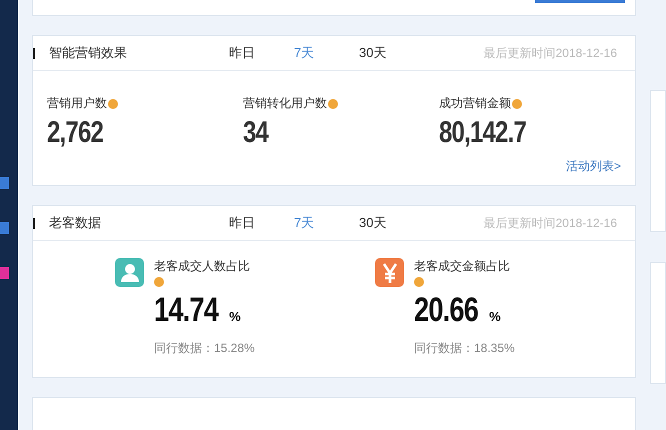 This screenshot has height=430, width=666. Describe the element at coordinates (389, 272) in the screenshot. I see `yen-icon` at that location.